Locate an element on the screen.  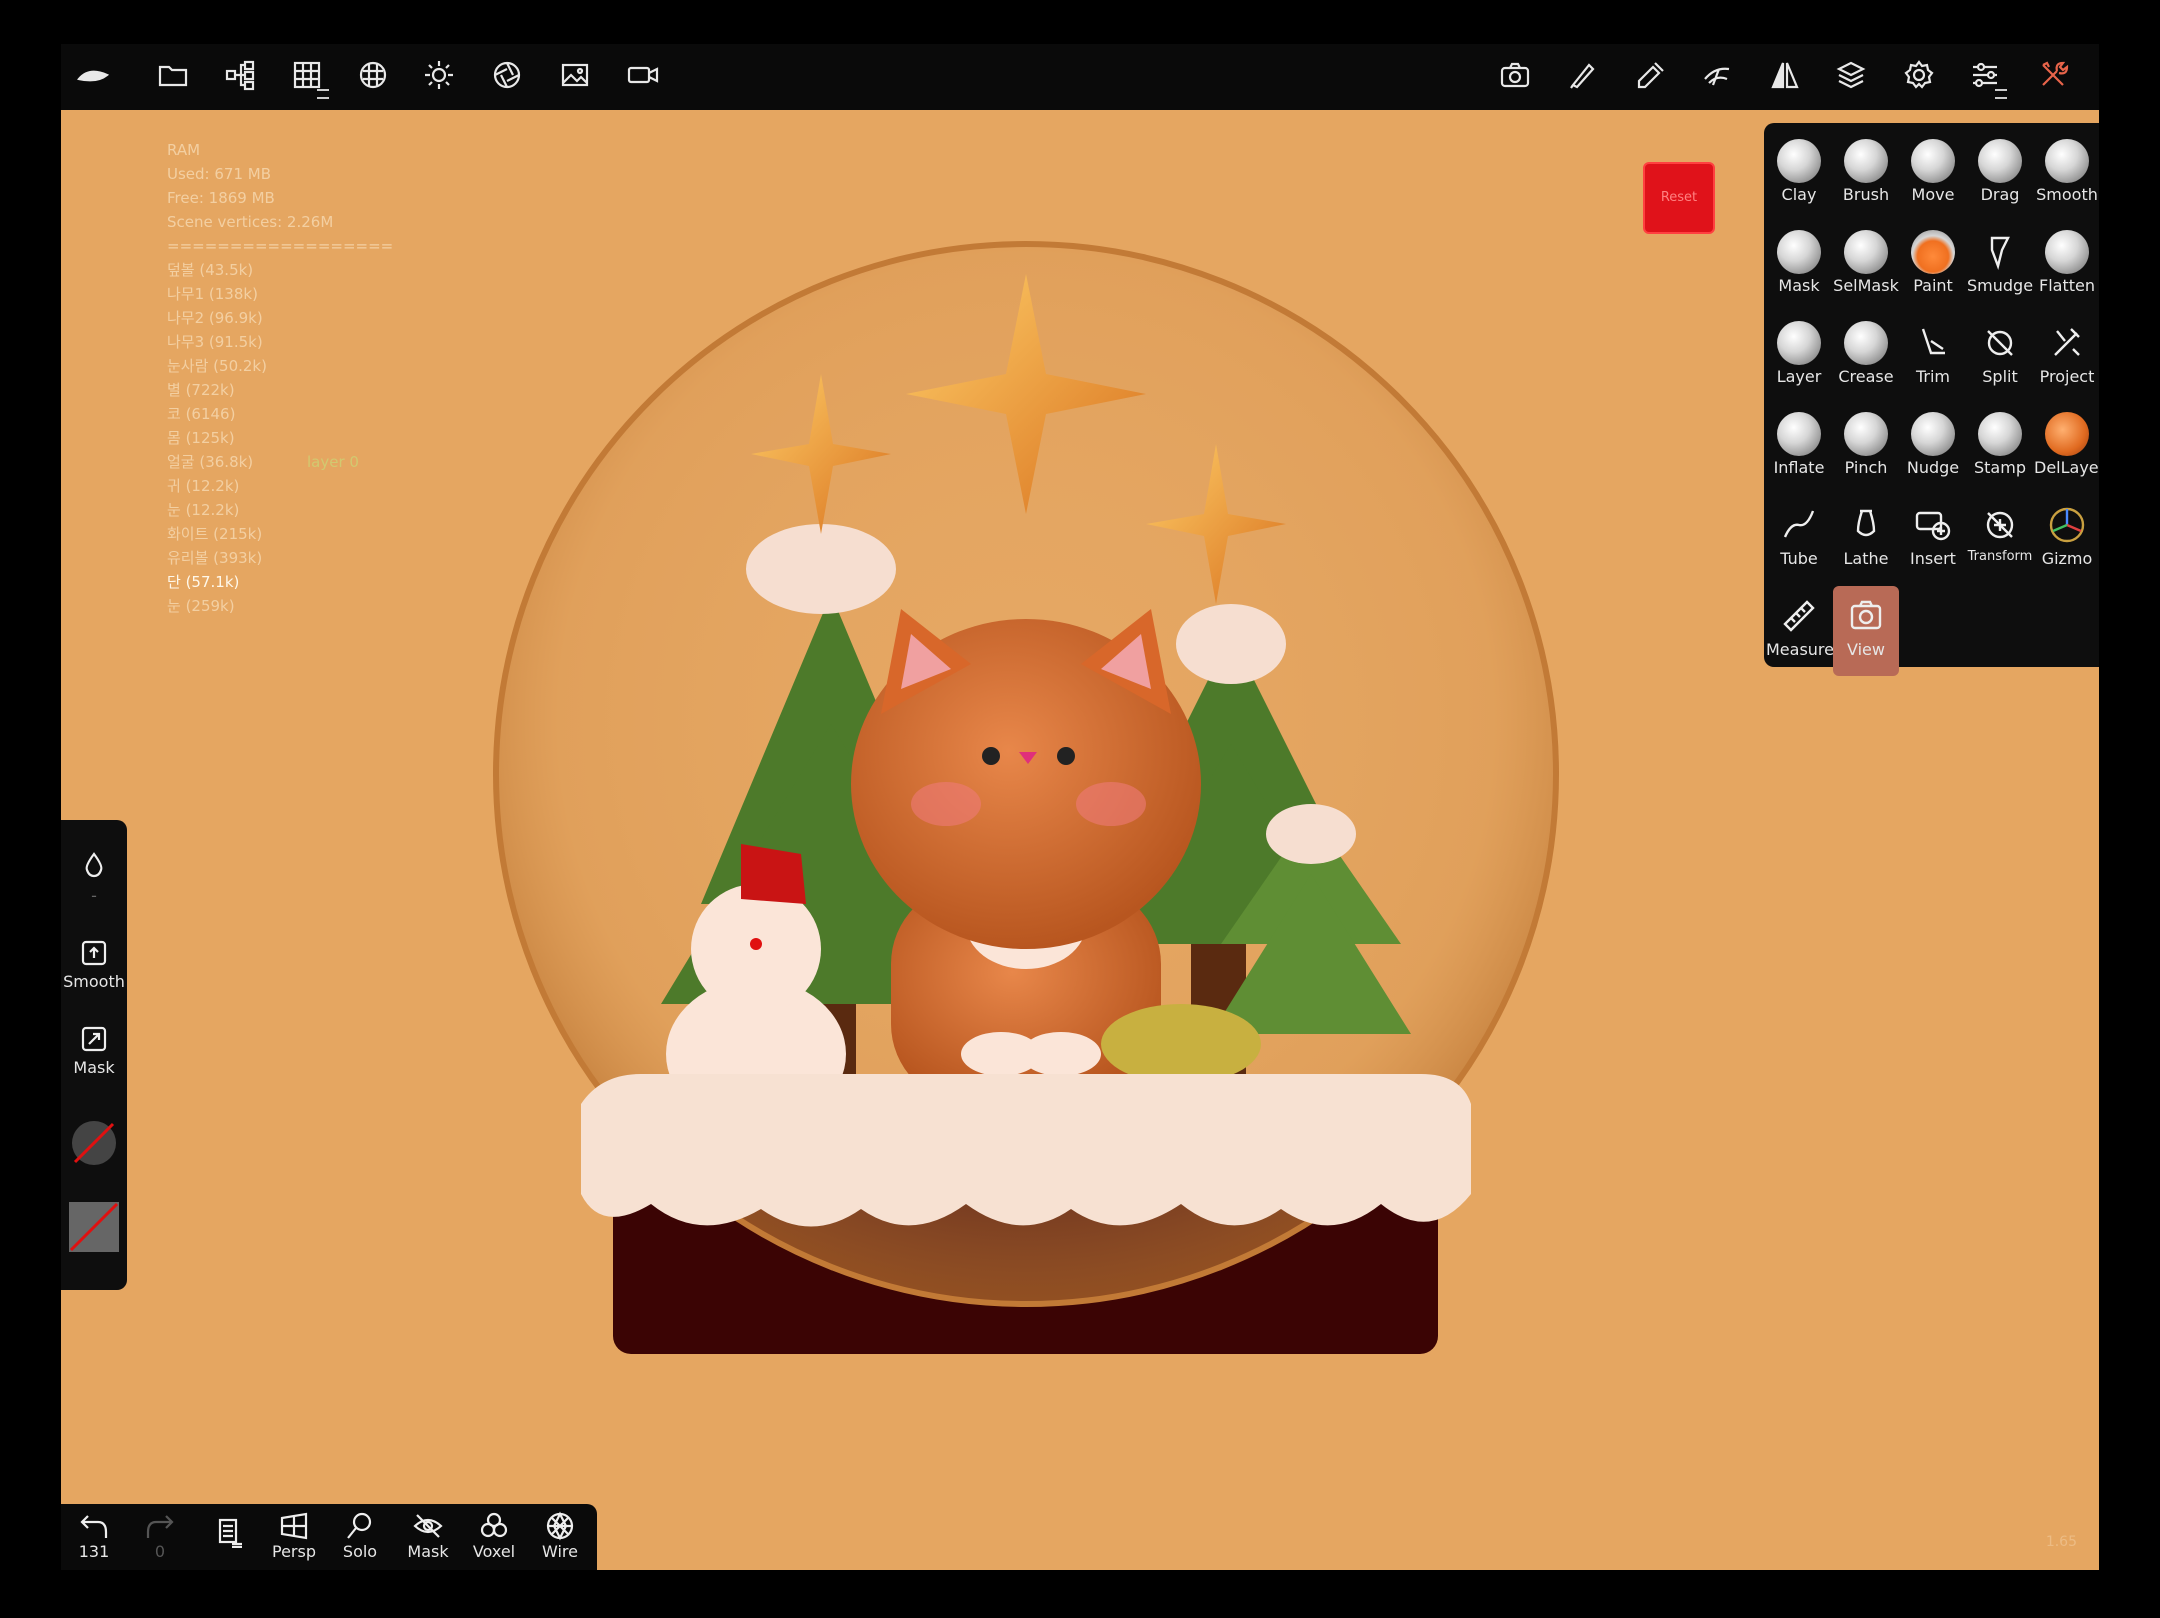
perspective-icon is located at coordinates (294, 1526).